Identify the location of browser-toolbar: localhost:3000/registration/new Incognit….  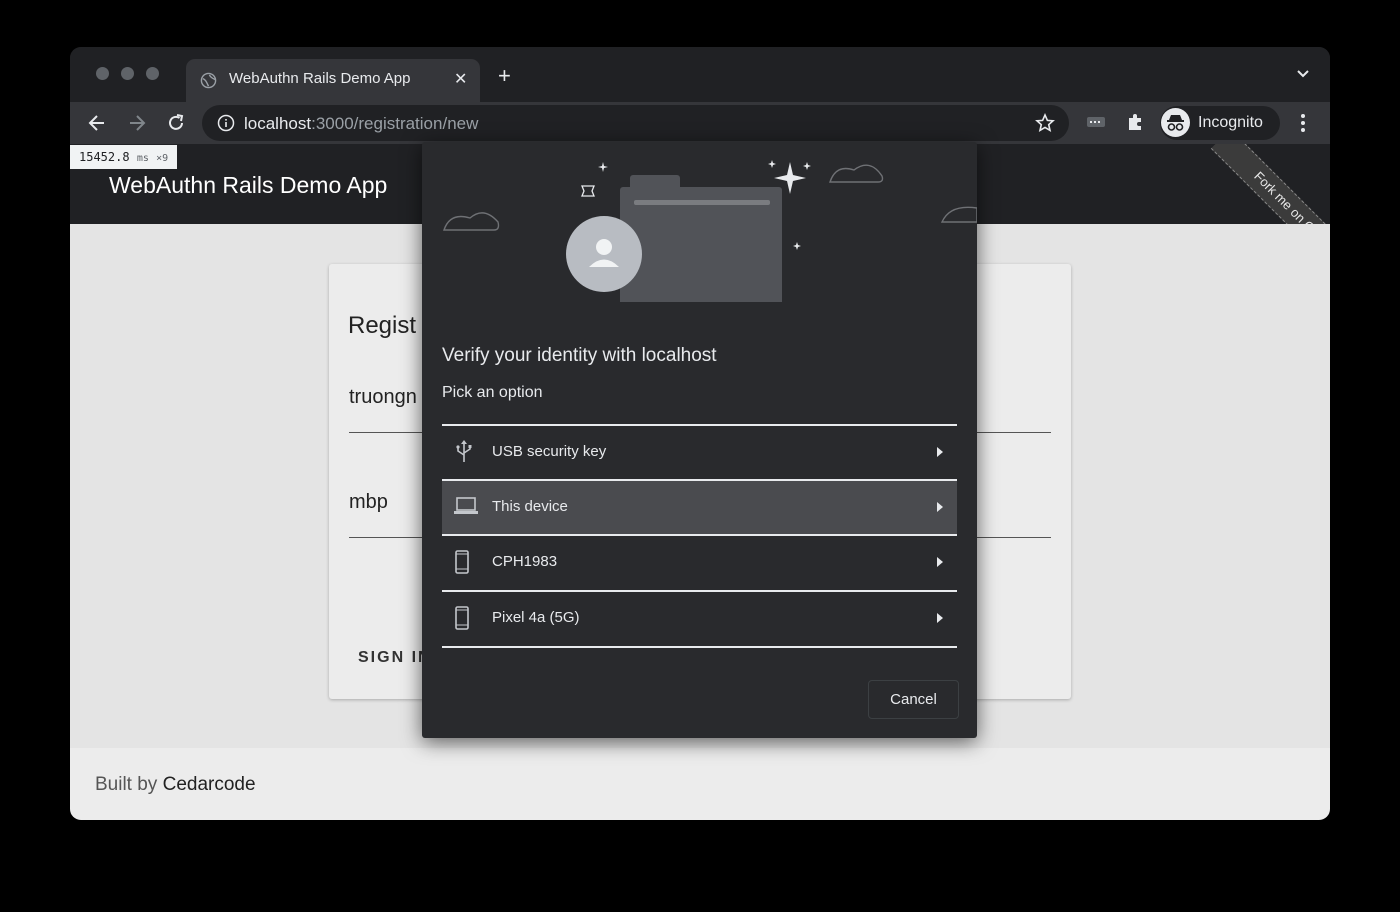
(700, 123).